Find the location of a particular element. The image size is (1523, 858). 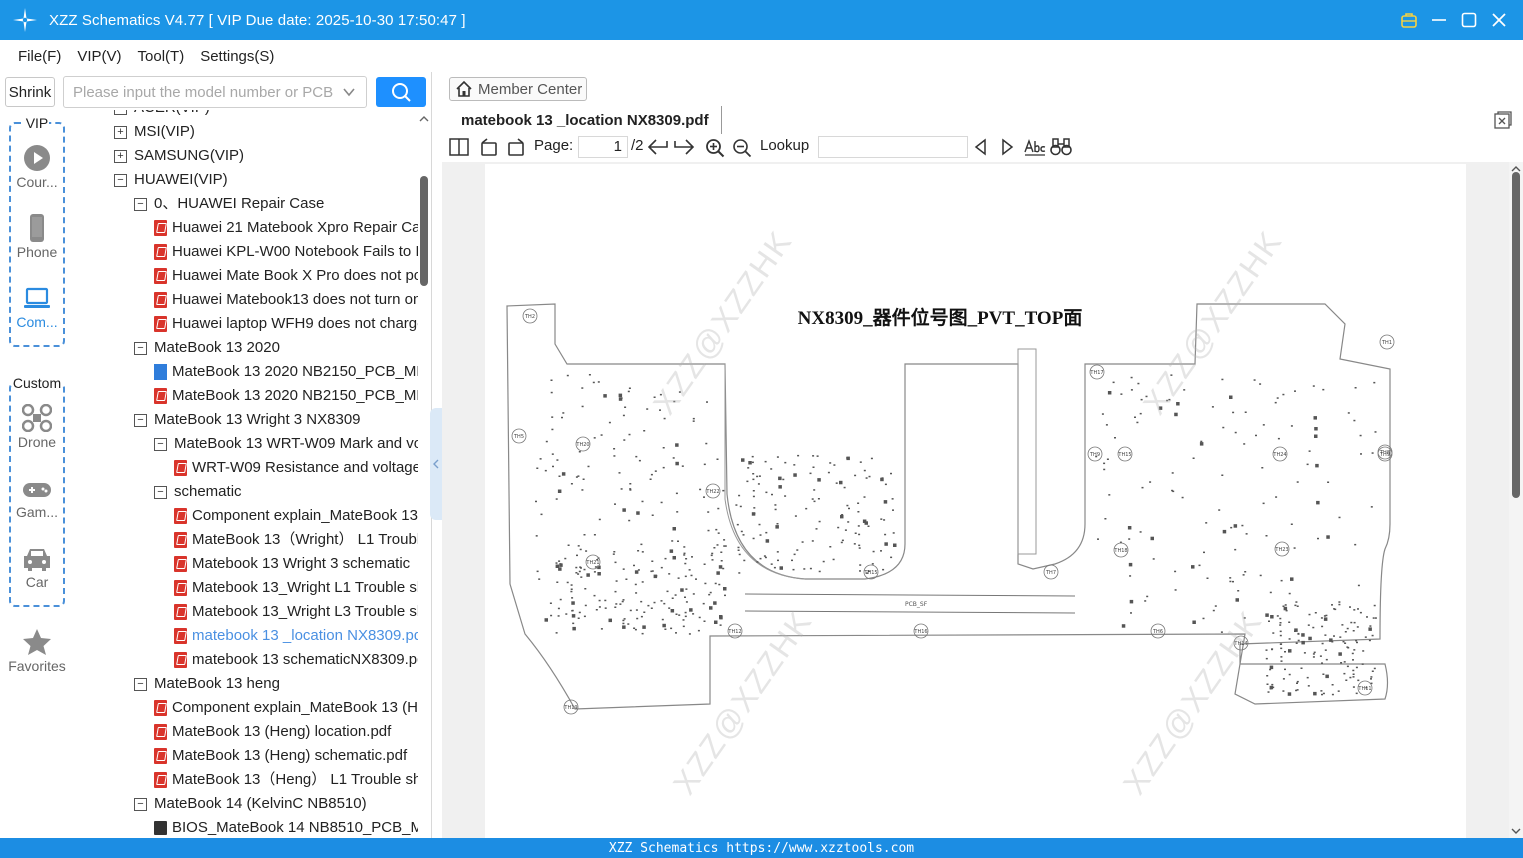

tree-file: WRT-W09 Resistance and voltage is located at coordinates (296, 468).